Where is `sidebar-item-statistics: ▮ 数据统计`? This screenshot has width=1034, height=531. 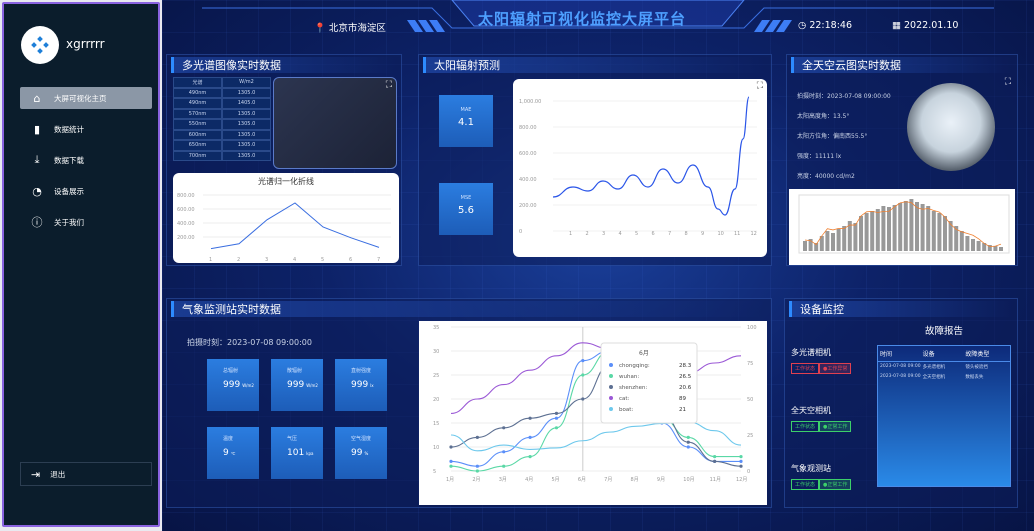
sidebar-item-statistics: ▮ 数据统计 is located at coordinates (86, 129).